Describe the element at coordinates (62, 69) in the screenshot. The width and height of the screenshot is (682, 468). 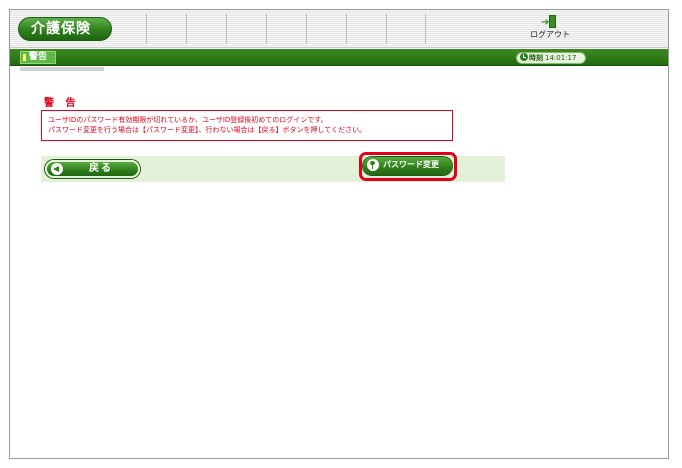
I see `tab-shadow` at that location.